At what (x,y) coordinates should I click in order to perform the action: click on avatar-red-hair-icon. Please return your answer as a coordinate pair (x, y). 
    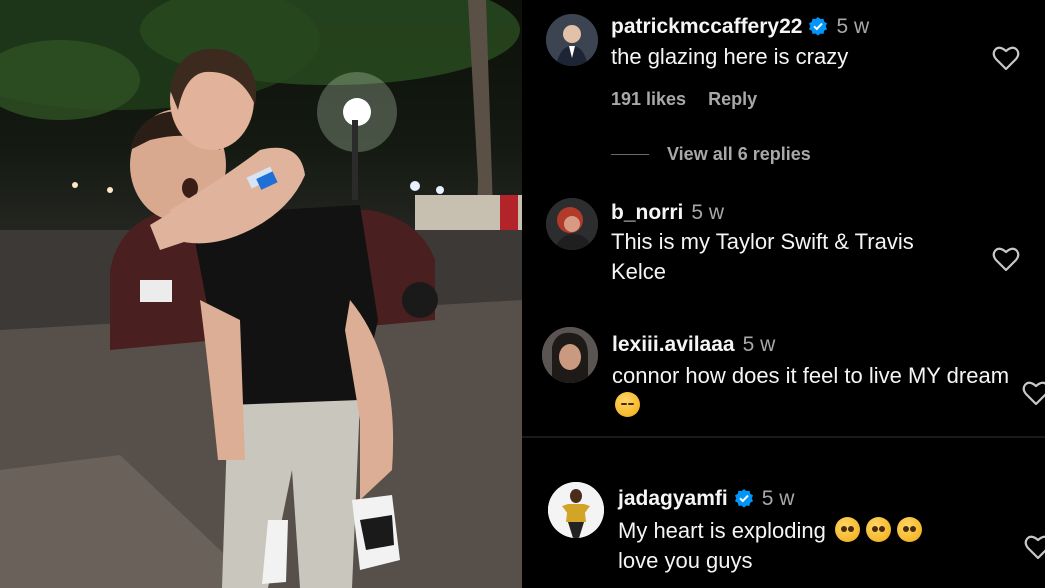
    Looking at the image, I should click on (572, 224).